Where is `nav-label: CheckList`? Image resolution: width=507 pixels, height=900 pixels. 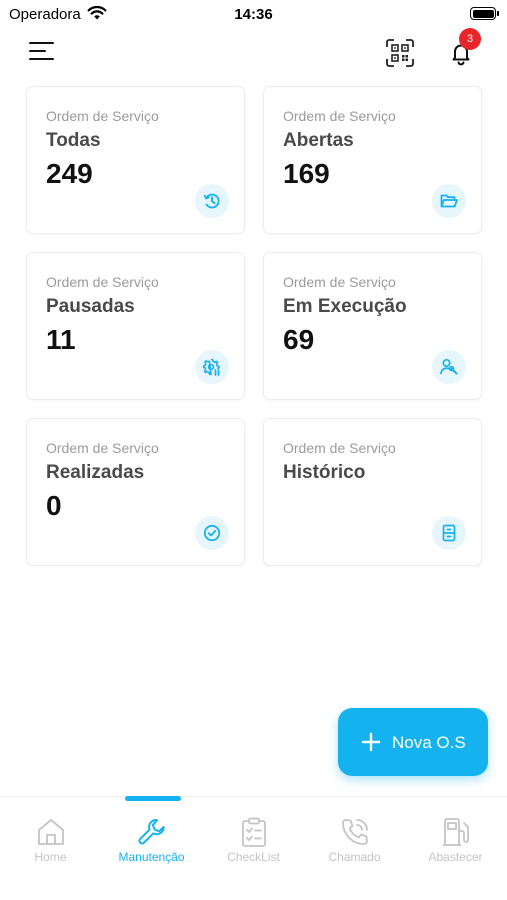
nav-label: CheckList is located at coordinates (253, 857).